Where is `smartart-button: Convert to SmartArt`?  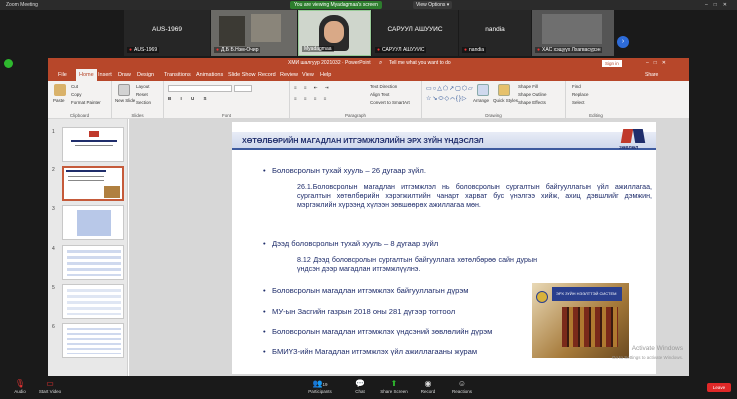 smartart-button: Convert to SmartArt is located at coordinates (390, 102).